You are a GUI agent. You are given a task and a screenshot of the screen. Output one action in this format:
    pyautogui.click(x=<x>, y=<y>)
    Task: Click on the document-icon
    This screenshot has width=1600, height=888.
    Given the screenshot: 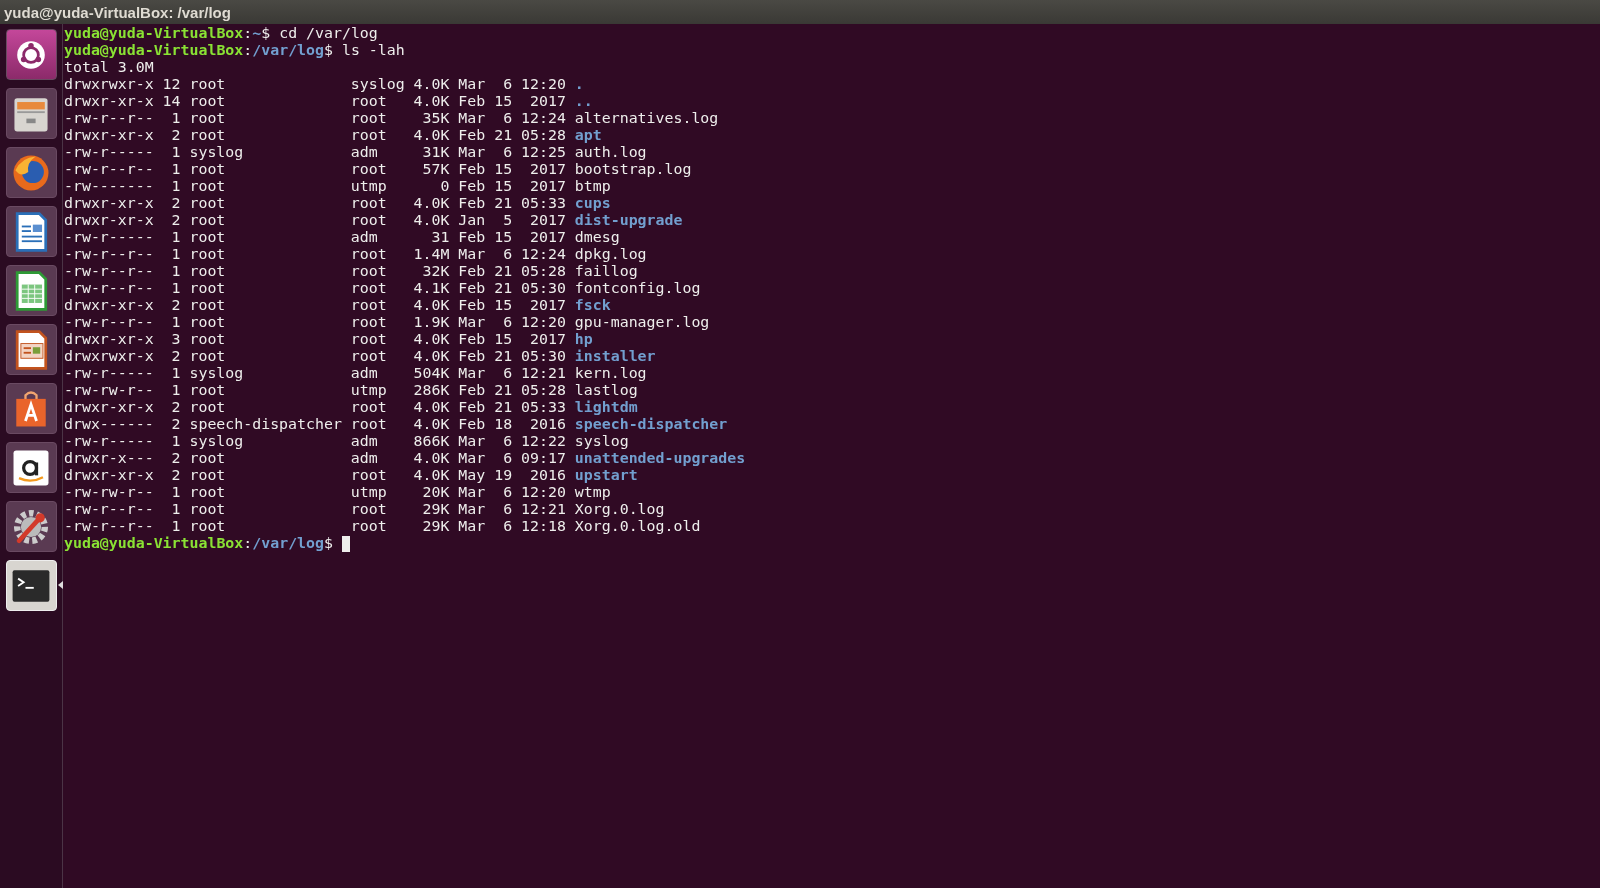 What is the action you would take?
    pyautogui.click(x=31, y=231)
    